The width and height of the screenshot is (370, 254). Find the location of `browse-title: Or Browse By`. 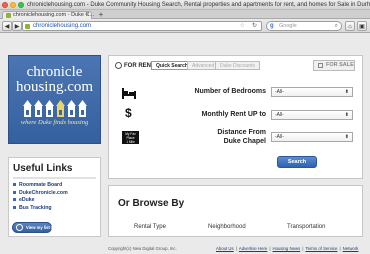

browse-title: Or Browse By is located at coordinates (151, 203).